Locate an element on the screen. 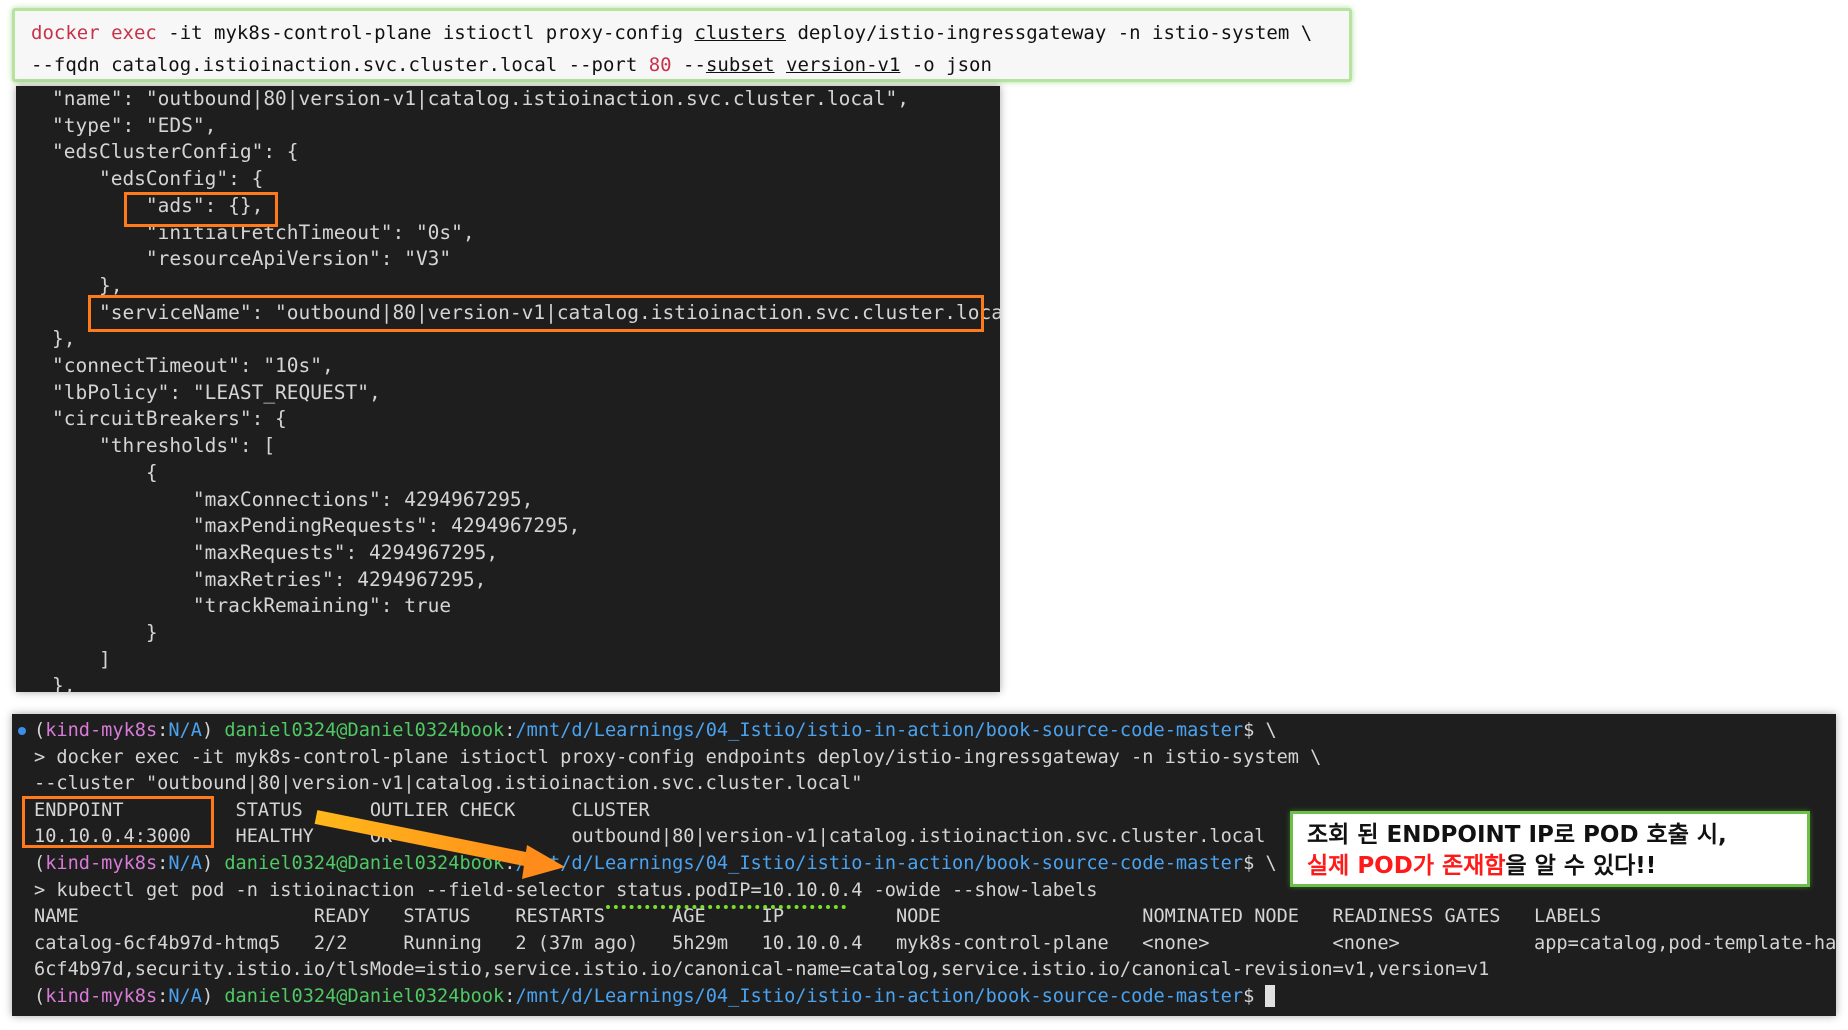  endpoint-table-header: ENDPOINT STATUS OUTLIER CHECK CLUSTER is located at coordinates (342, 810).